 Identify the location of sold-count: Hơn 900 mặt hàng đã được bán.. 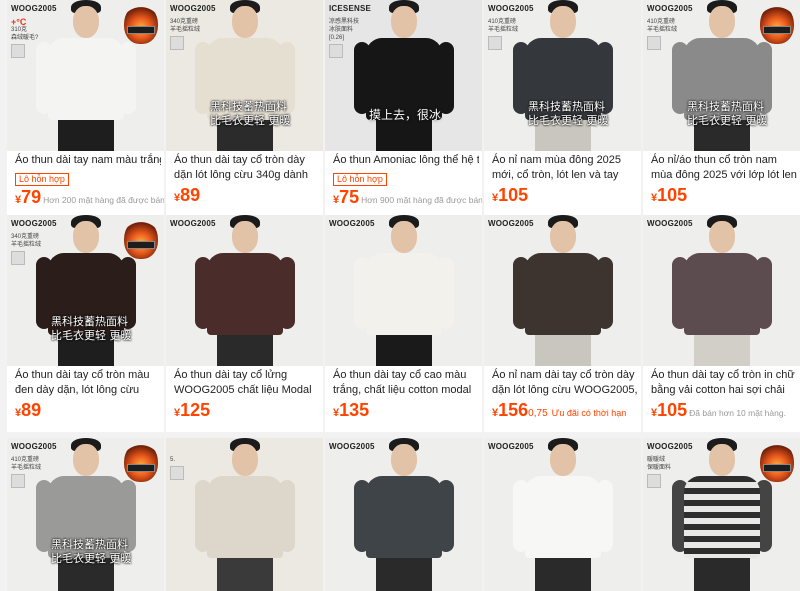
(421, 200).